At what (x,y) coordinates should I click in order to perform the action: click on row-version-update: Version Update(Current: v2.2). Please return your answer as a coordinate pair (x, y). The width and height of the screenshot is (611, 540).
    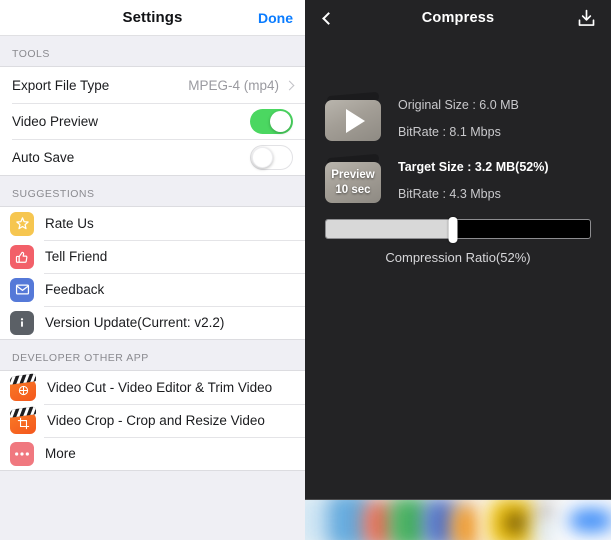
    Looking at the image, I should click on (152, 322).